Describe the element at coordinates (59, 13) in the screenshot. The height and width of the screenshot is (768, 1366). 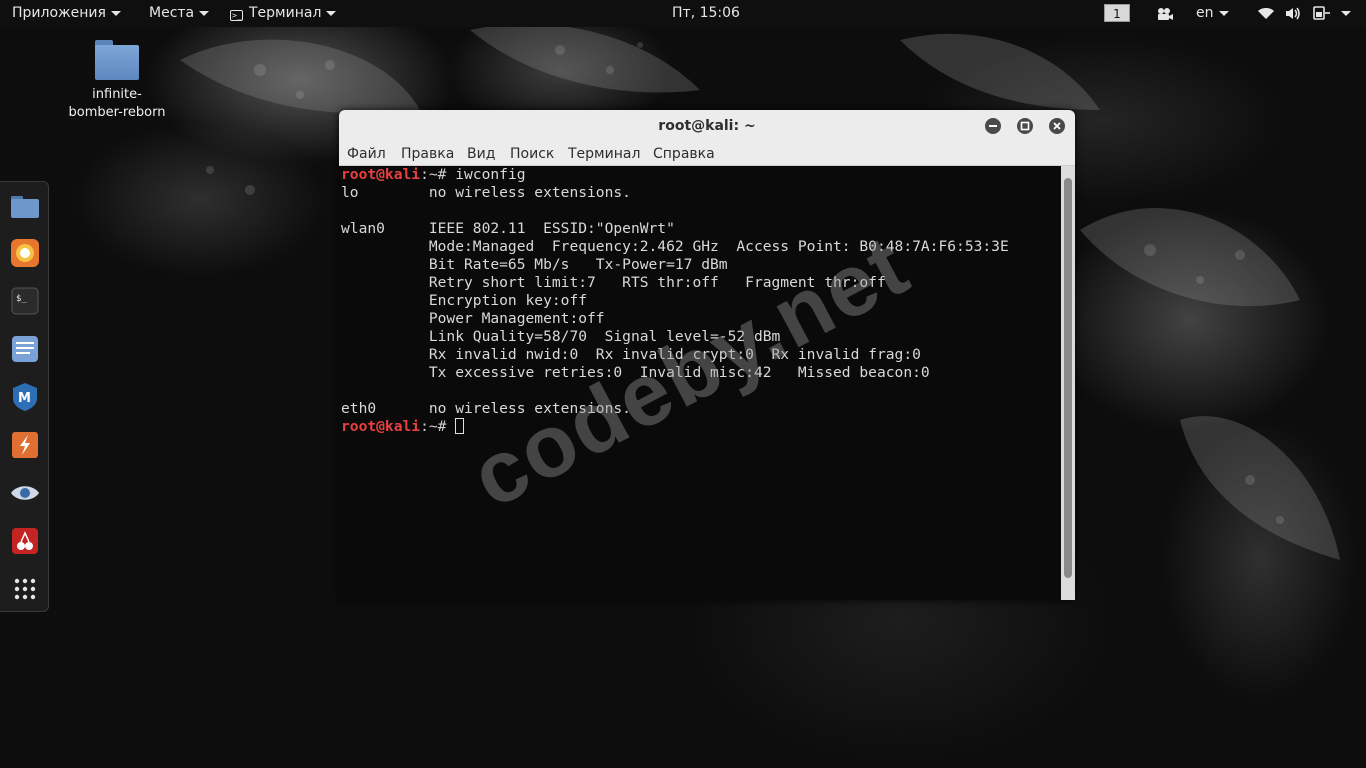
I see `applications-label: Приложения` at that location.